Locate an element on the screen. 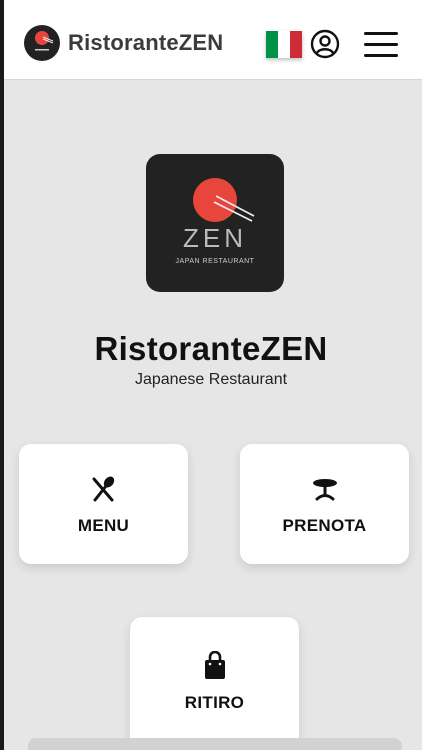  restaurant-title: RistoranteZEN is located at coordinates (211, 348).